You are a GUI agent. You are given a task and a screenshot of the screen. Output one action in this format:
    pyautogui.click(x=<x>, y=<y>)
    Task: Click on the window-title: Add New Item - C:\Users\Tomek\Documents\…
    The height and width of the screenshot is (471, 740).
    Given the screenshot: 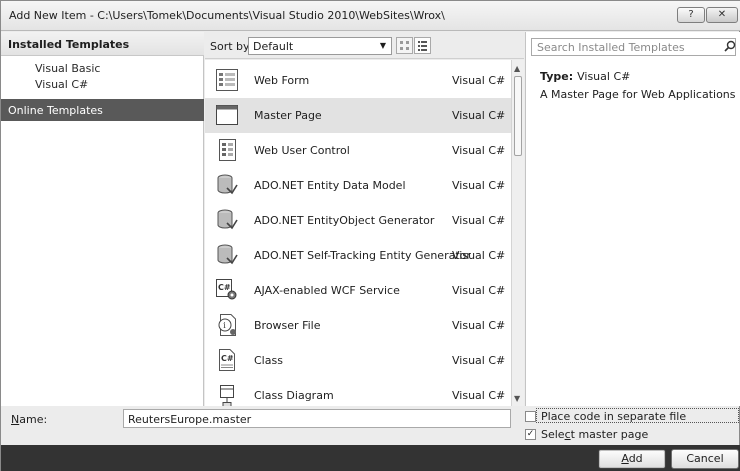 What is the action you would take?
    pyautogui.click(x=227, y=15)
    